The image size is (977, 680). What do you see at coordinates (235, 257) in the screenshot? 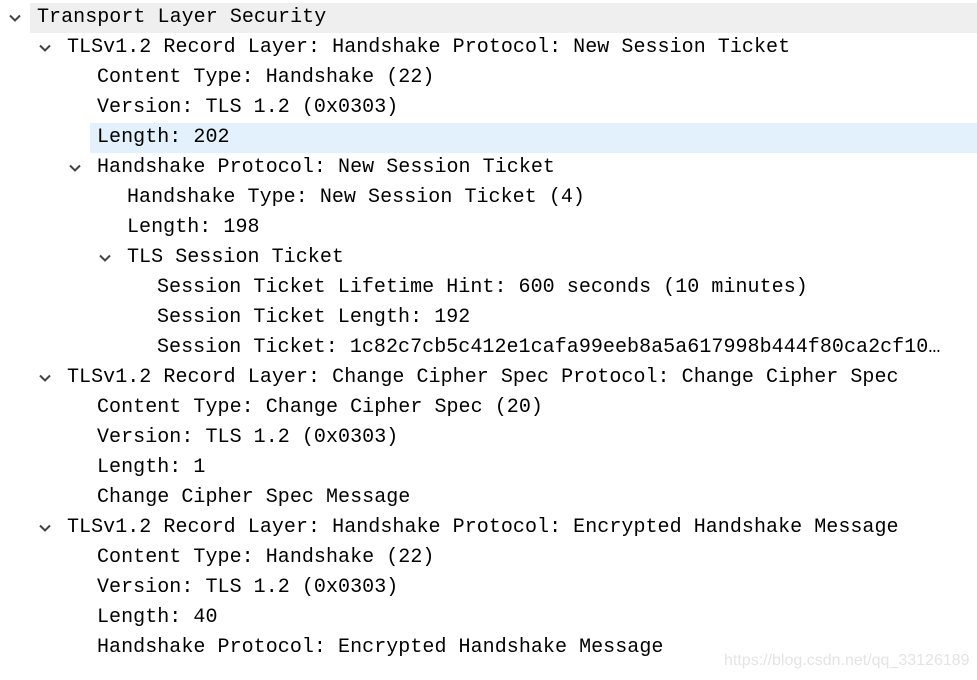
I see `tree-node-label: TLS Session Ticket` at bounding box center [235, 257].